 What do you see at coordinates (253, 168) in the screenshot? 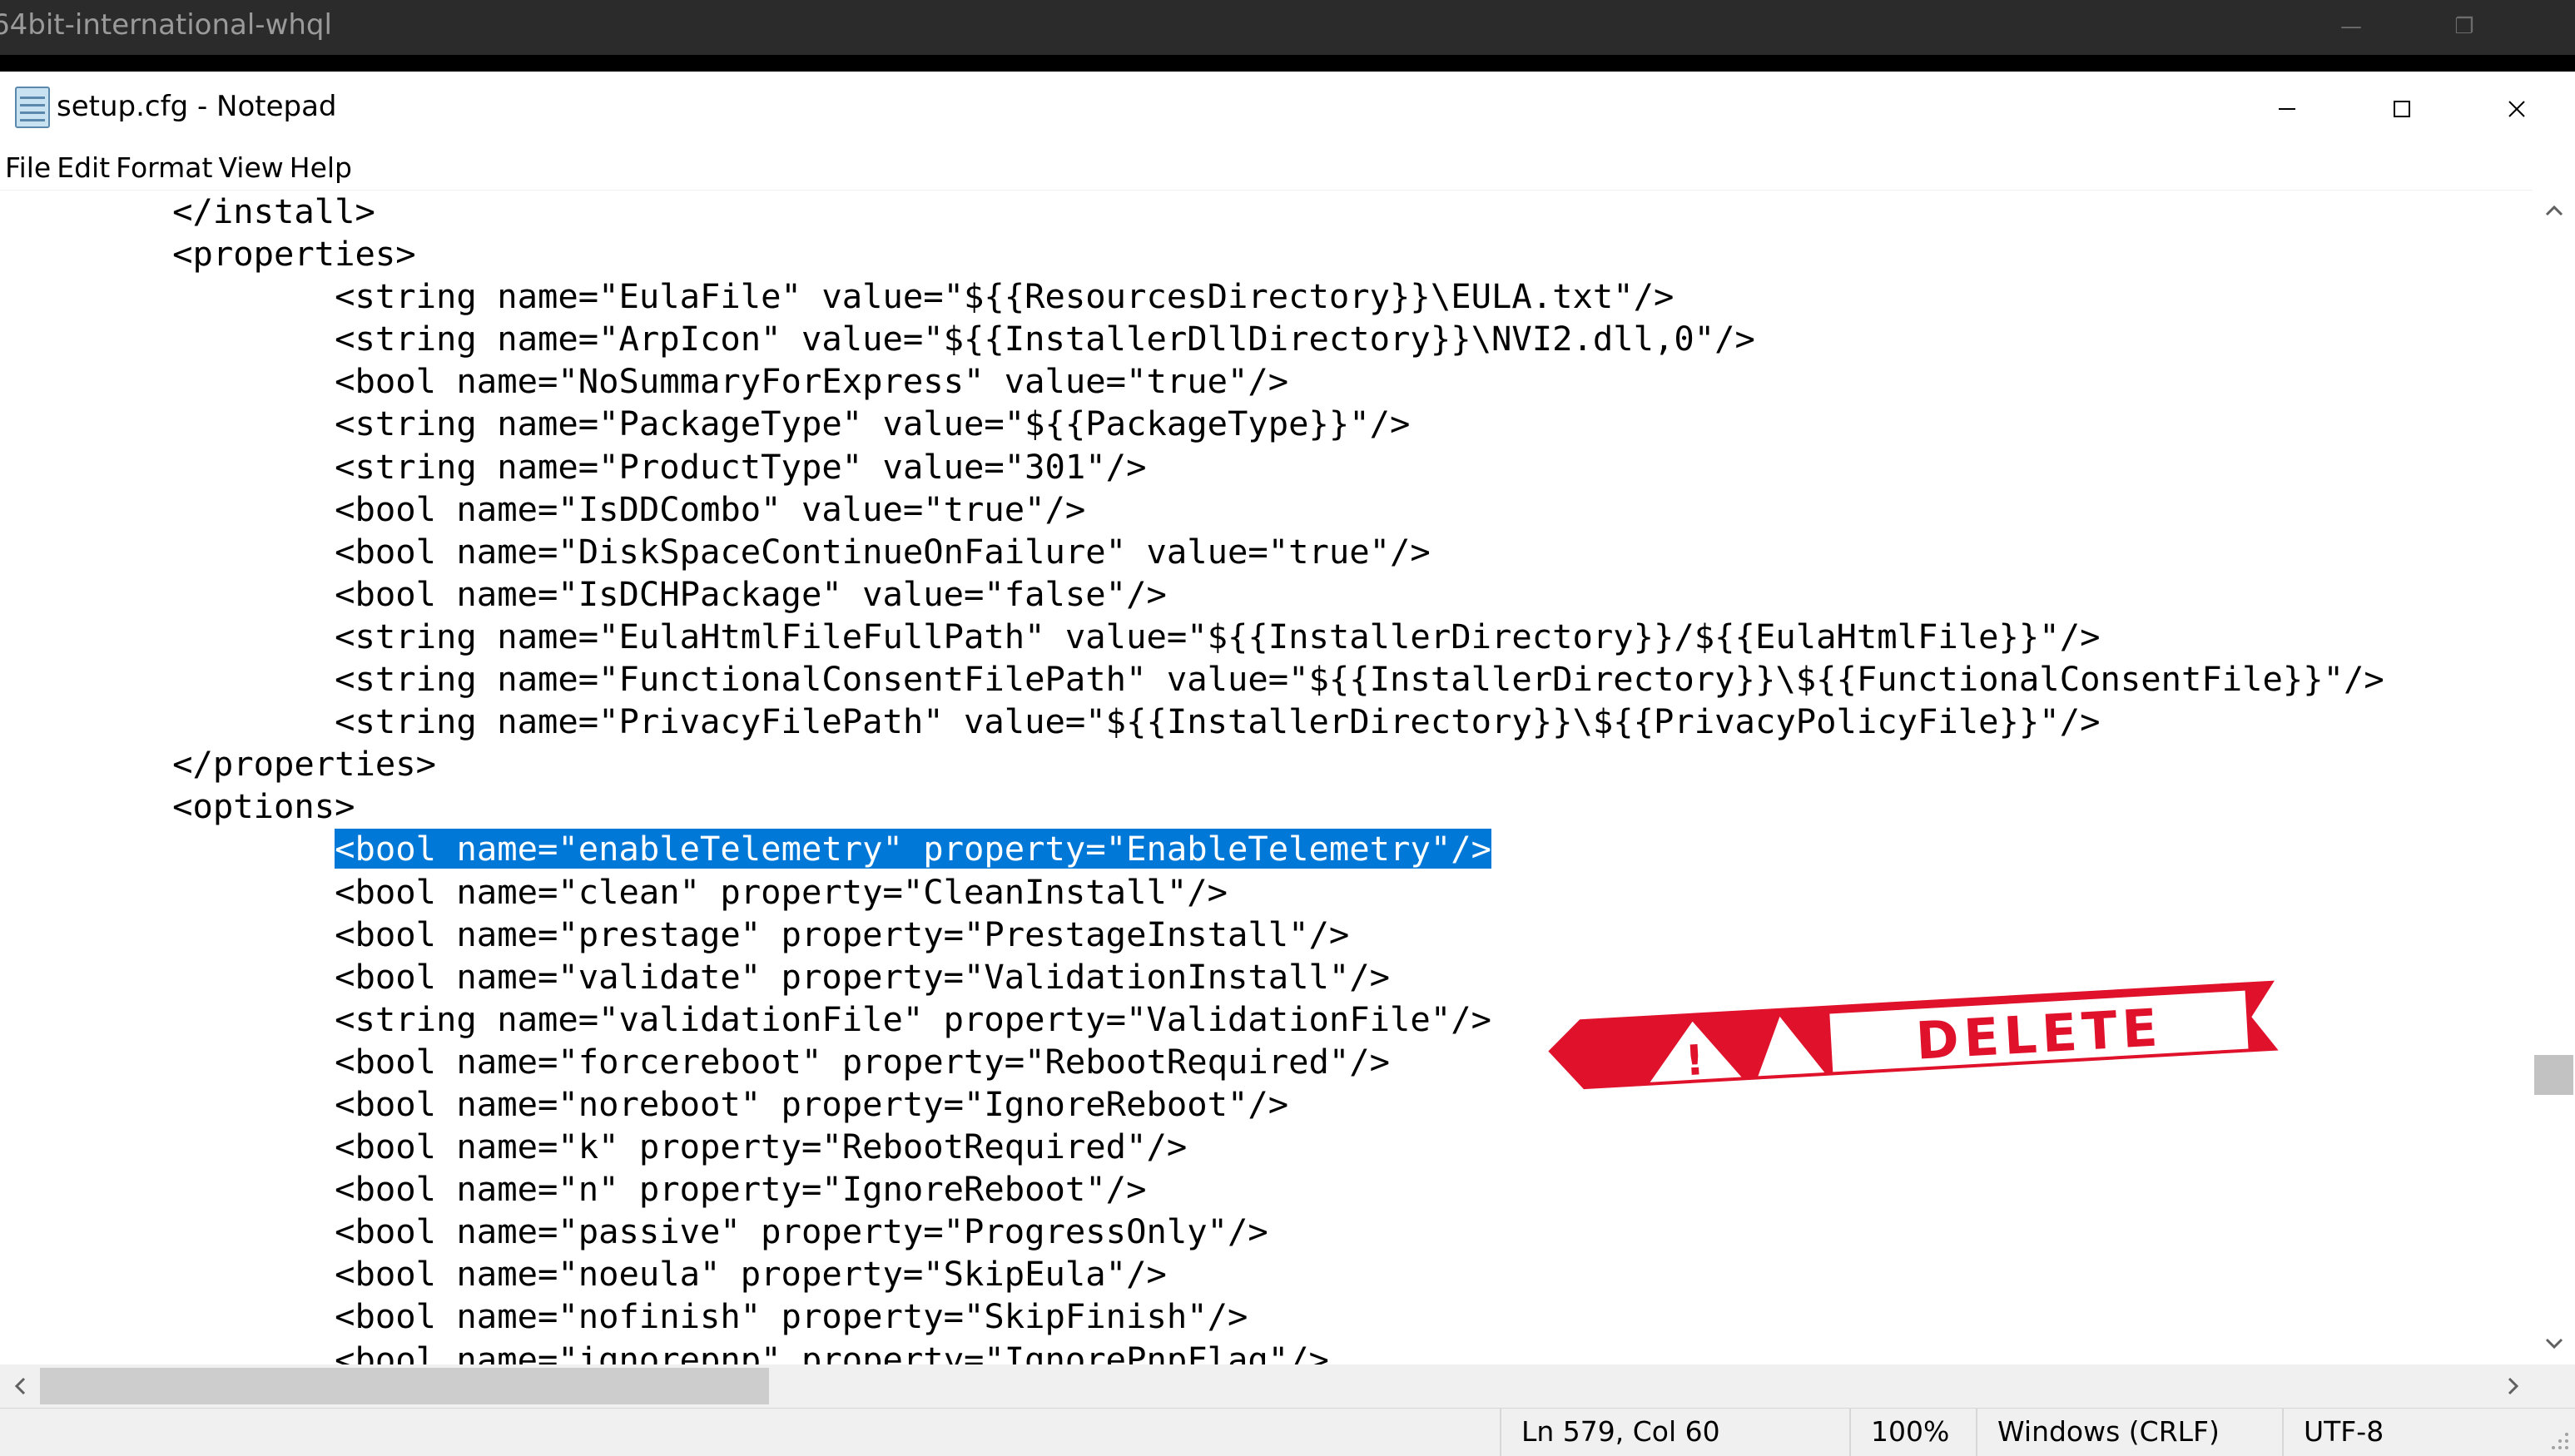
I see `menu-view: View` at bounding box center [253, 168].